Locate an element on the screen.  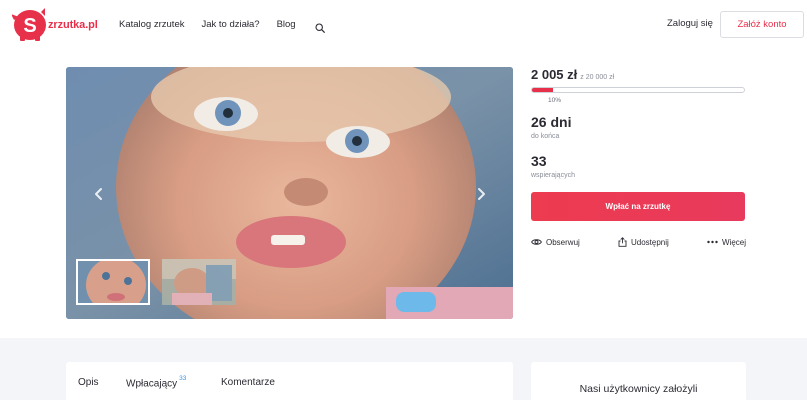
follow-label: Obserwuj is located at coordinates (563, 242).